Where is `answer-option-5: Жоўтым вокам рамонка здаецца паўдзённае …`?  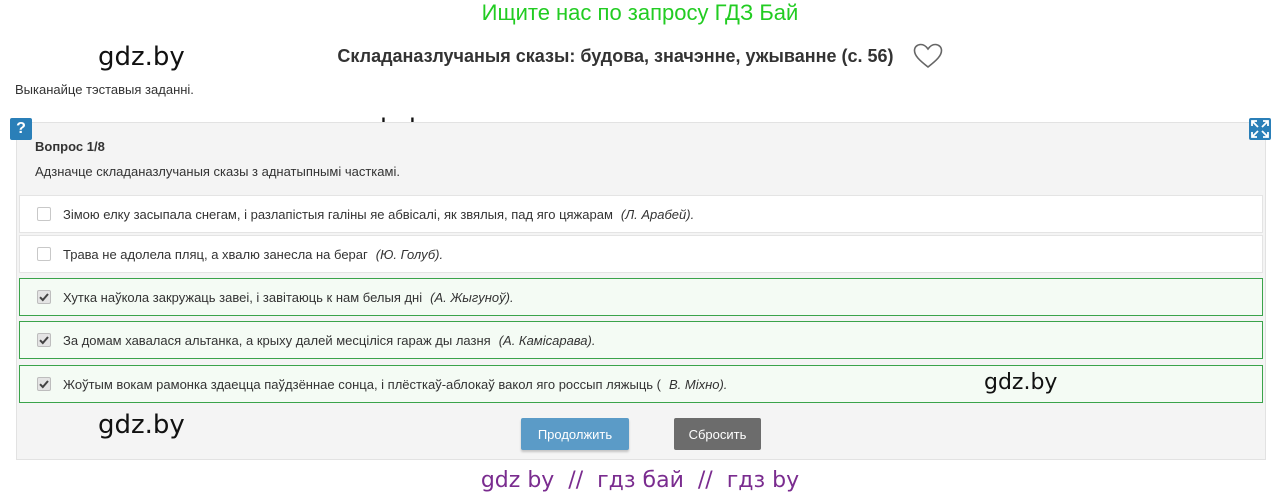 answer-option-5: Жоўтым вокам рамонка здаецца паўдзённае … is located at coordinates (641, 384).